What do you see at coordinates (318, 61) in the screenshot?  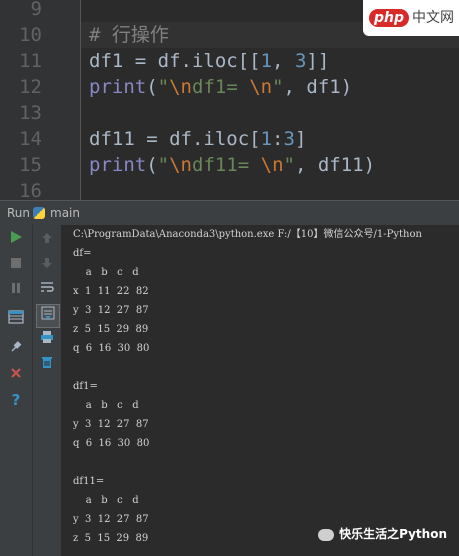 I see `code-text: ]]` at bounding box center [318, 61].